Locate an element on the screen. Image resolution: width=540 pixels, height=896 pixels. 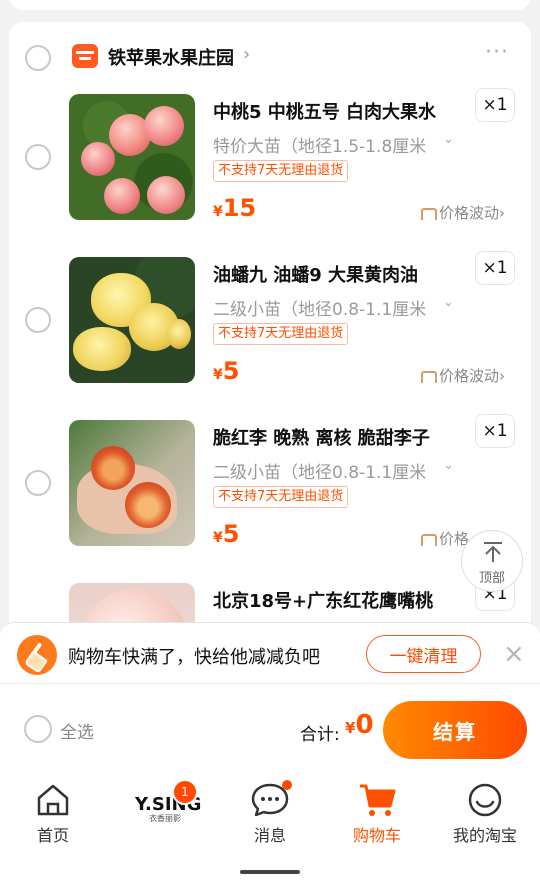
more-icon: ··· is located at coordinates (497, 52).